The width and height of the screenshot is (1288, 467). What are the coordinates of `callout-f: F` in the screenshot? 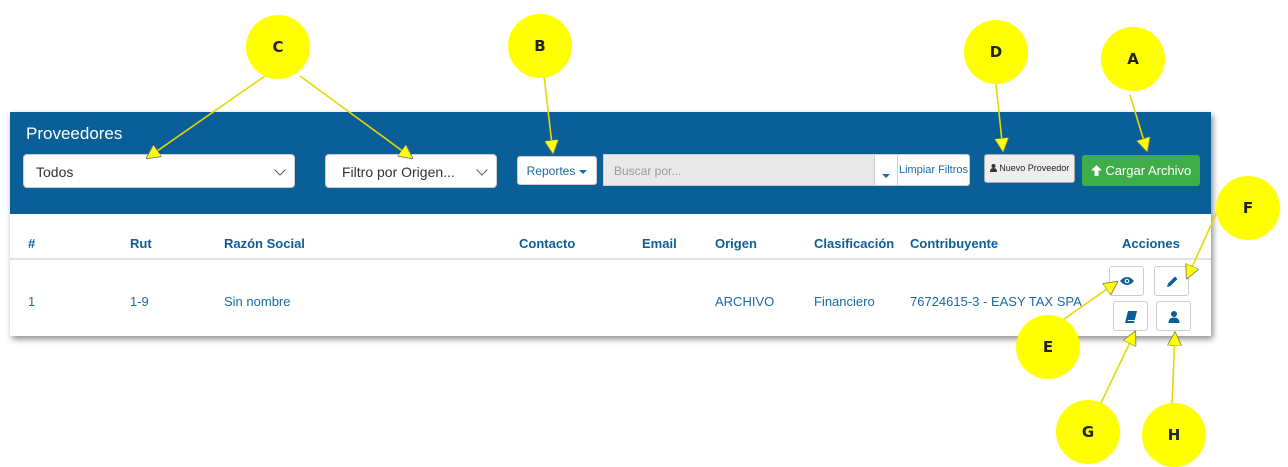 It's located at (1248, 208).